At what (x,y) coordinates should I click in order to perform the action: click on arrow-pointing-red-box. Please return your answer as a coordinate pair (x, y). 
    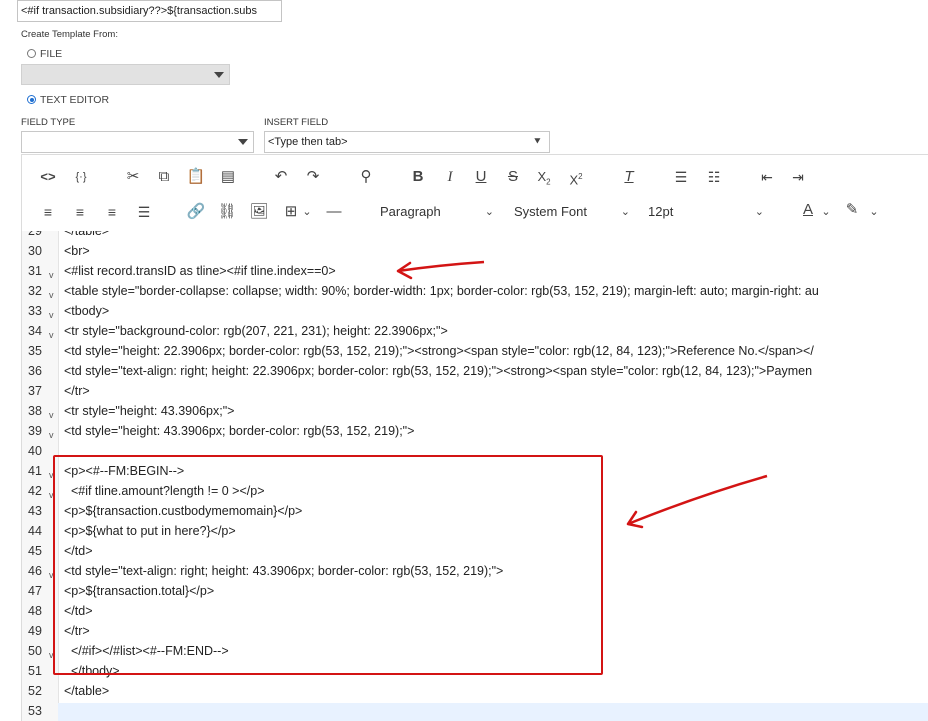
    Looking at the image, I should click on (697, 501).